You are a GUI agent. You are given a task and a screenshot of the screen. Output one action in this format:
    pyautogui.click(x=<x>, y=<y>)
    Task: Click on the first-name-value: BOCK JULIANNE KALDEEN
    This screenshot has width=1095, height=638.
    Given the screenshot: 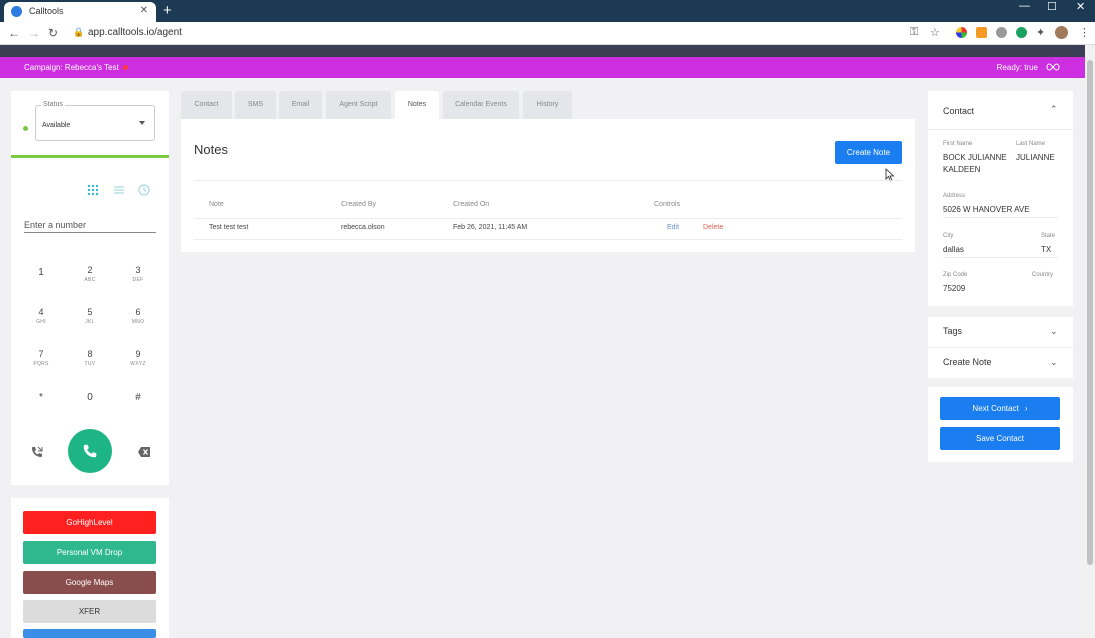 What is the action you would take?
    pyautogui.click(x=978, y=164)
    